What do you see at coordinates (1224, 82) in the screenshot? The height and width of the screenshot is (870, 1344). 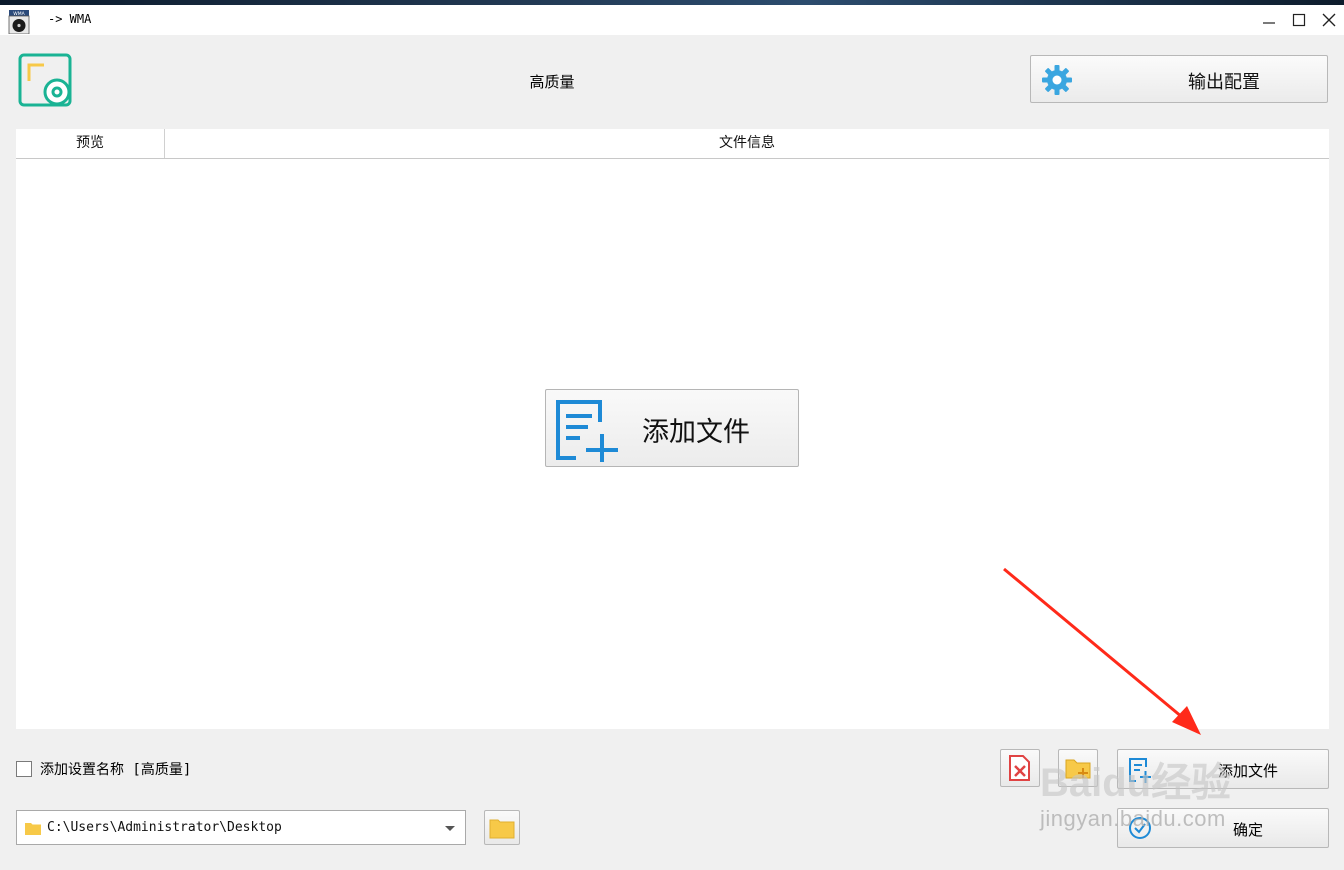 I see `output-settings-label: 输出配置` at bounding box center [1224, 82].